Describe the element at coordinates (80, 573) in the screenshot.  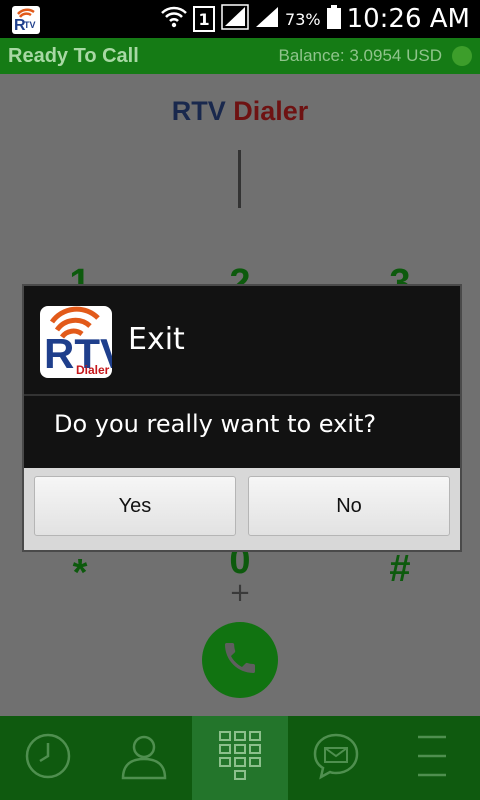
I see `key-star: *` at that location.